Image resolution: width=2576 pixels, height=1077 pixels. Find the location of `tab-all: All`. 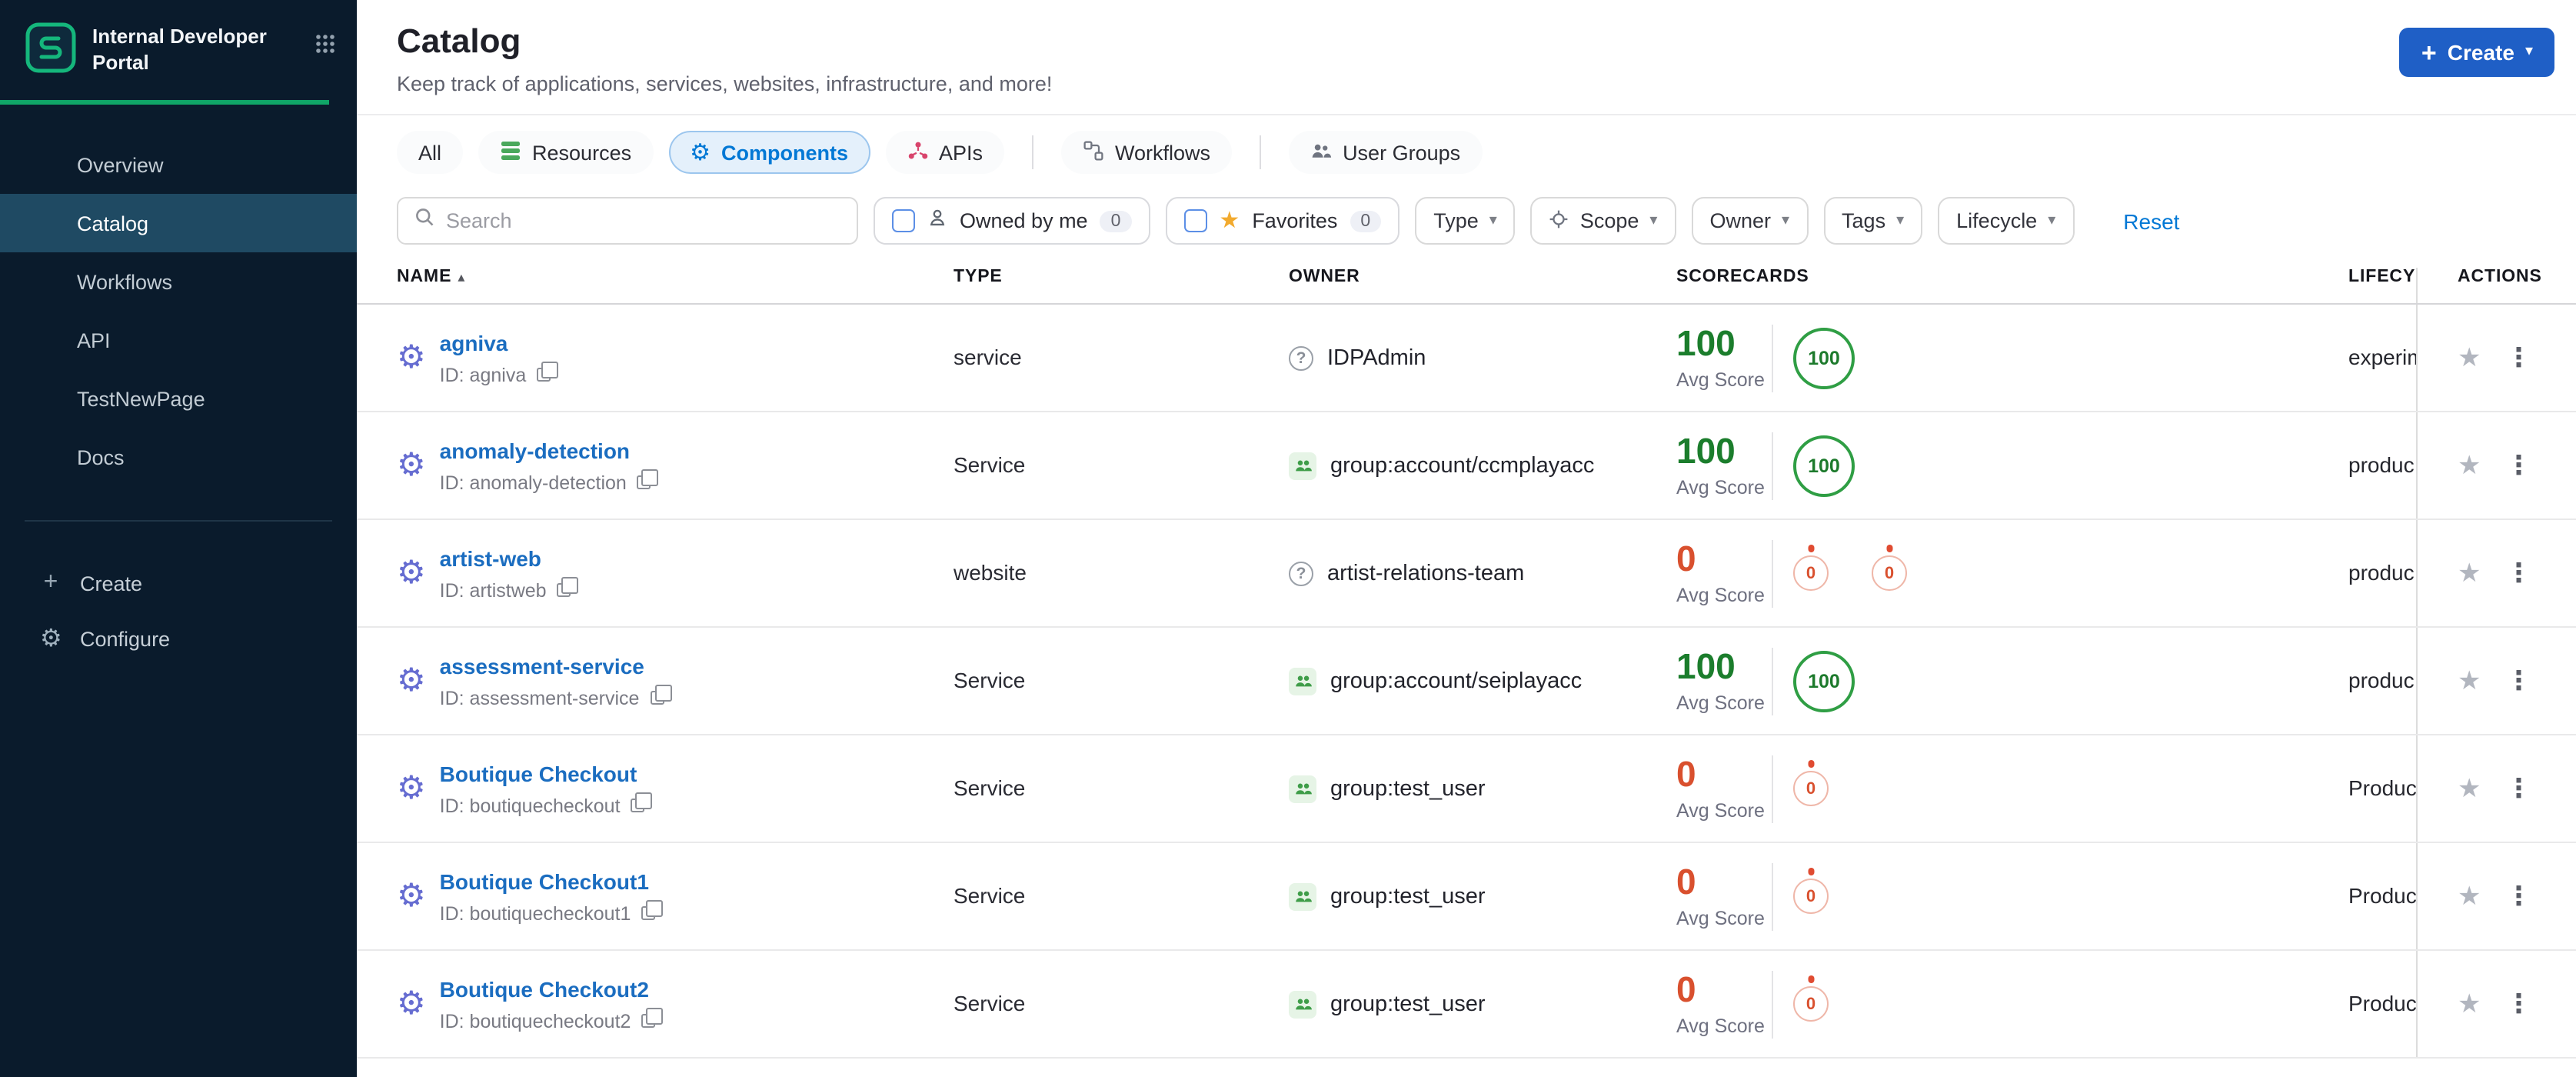

tab-all: All is located at coordinates (430, 152).